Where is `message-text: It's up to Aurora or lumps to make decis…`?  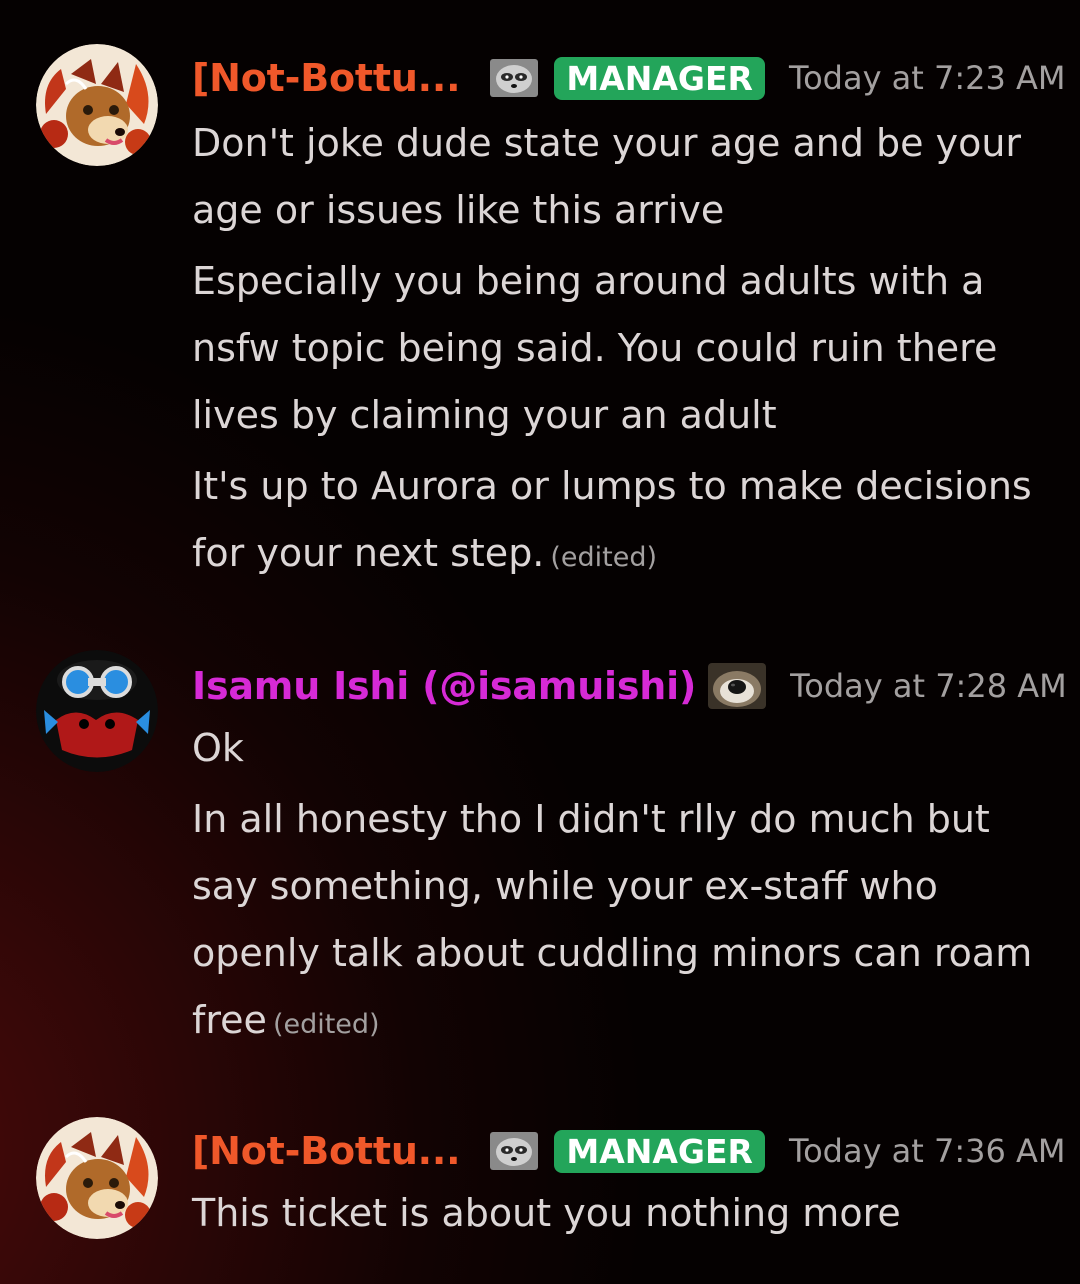
message-text: It's up to Aurora or lumps to make decis… is located at coordinates (617, 522).